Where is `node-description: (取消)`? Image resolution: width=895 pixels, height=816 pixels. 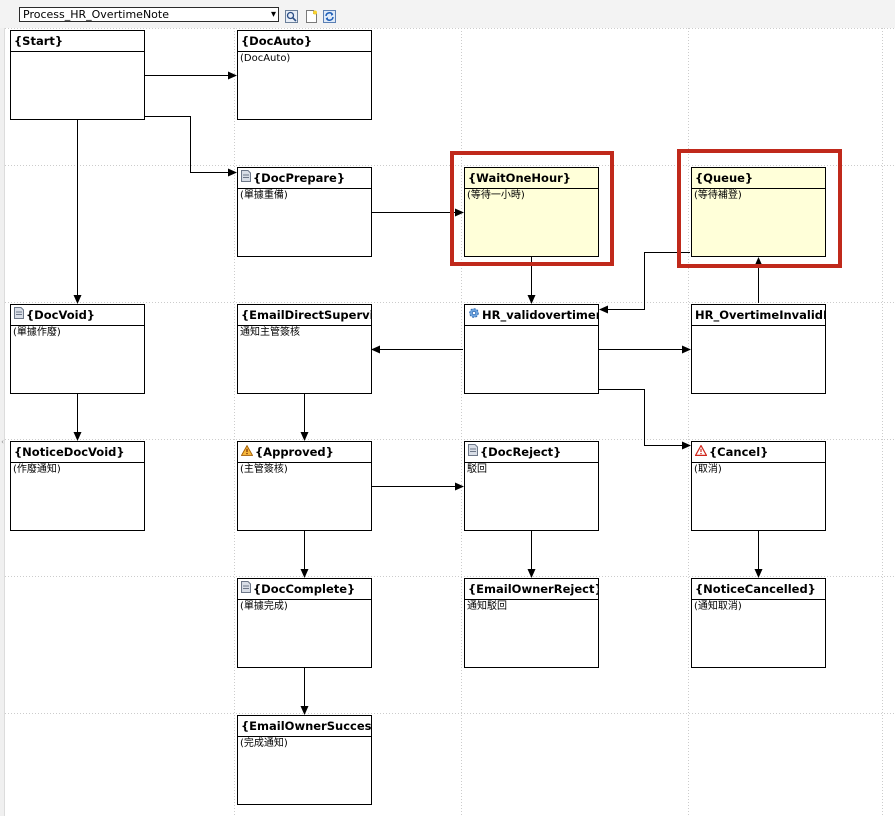
node-description: (取消) is located at coordinates (708, 469).